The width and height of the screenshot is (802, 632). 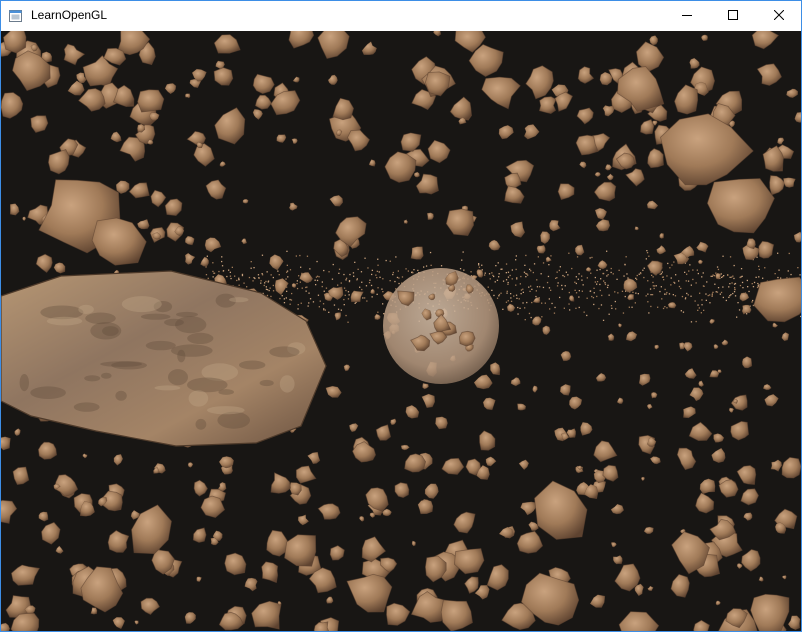 I want to click on close-icon, so click(x=779, y=16).